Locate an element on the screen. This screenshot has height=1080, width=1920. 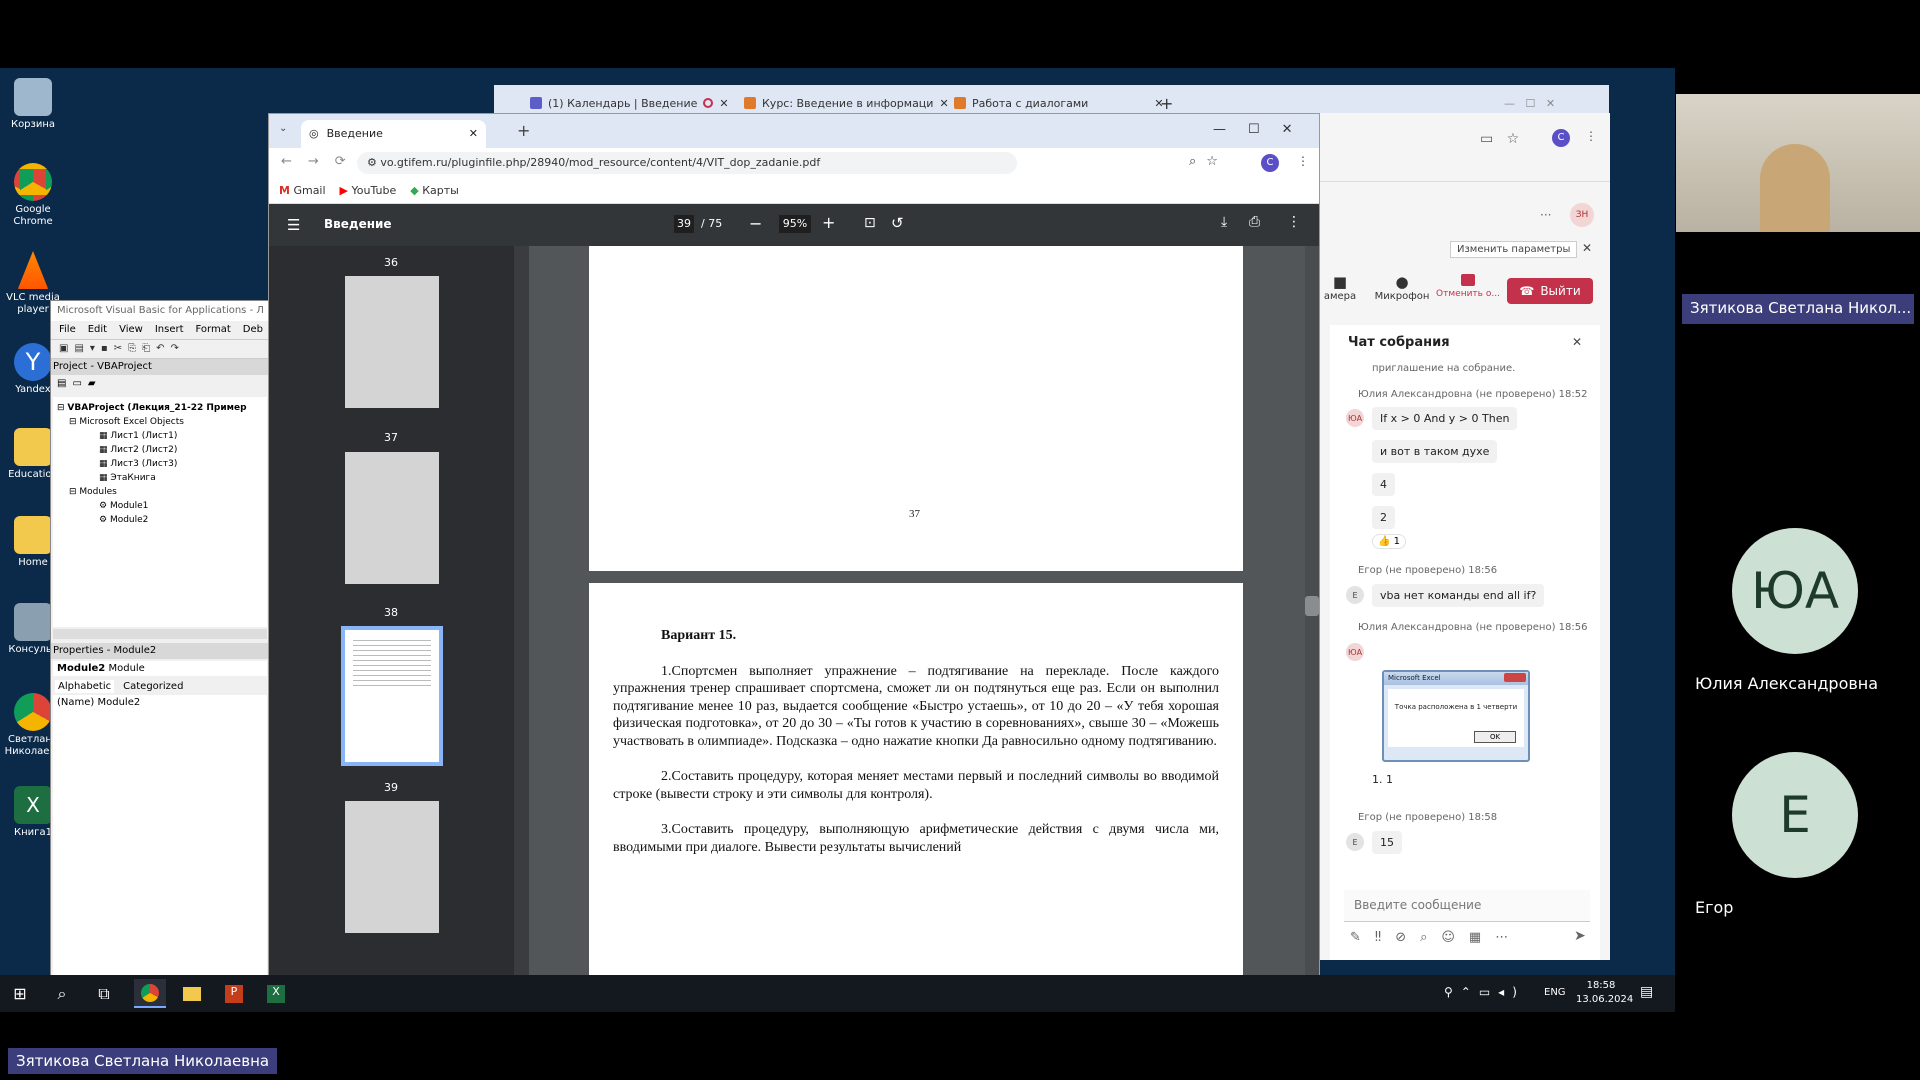
language-indicator: ENG is located at coordinates (1555, 992).